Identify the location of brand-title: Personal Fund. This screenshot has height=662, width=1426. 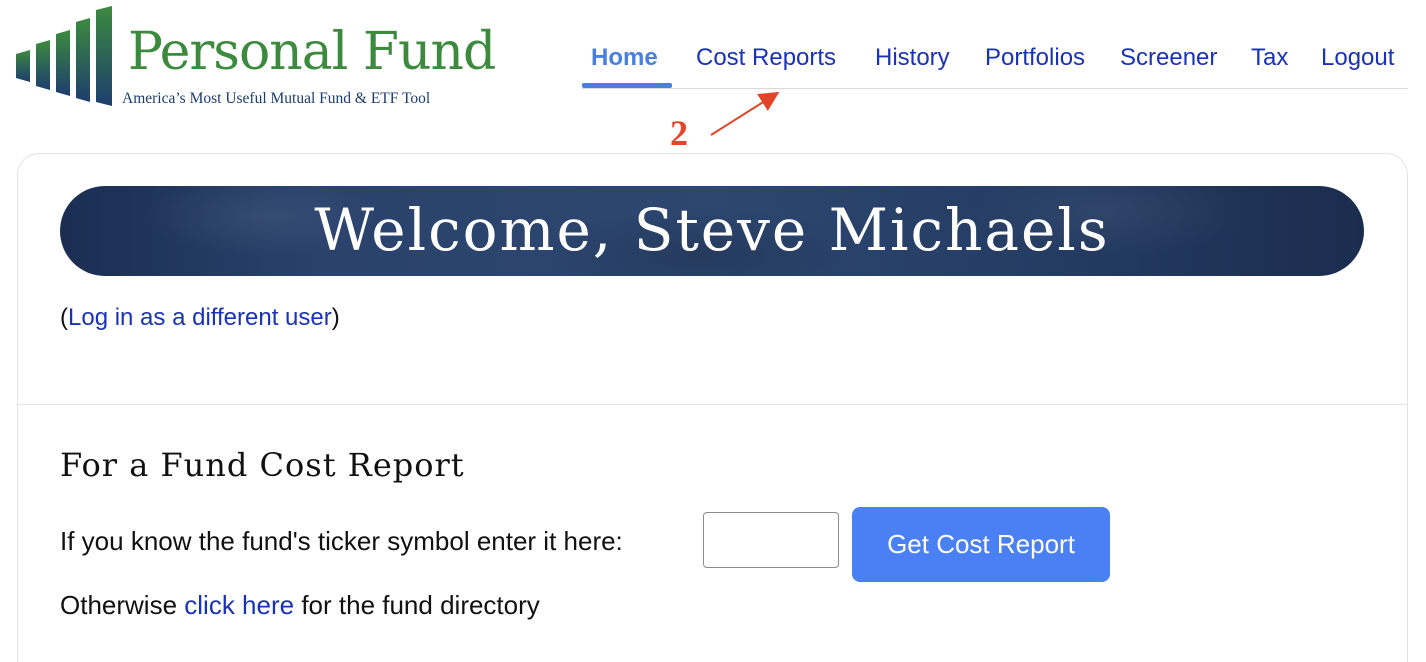
(312, 52).